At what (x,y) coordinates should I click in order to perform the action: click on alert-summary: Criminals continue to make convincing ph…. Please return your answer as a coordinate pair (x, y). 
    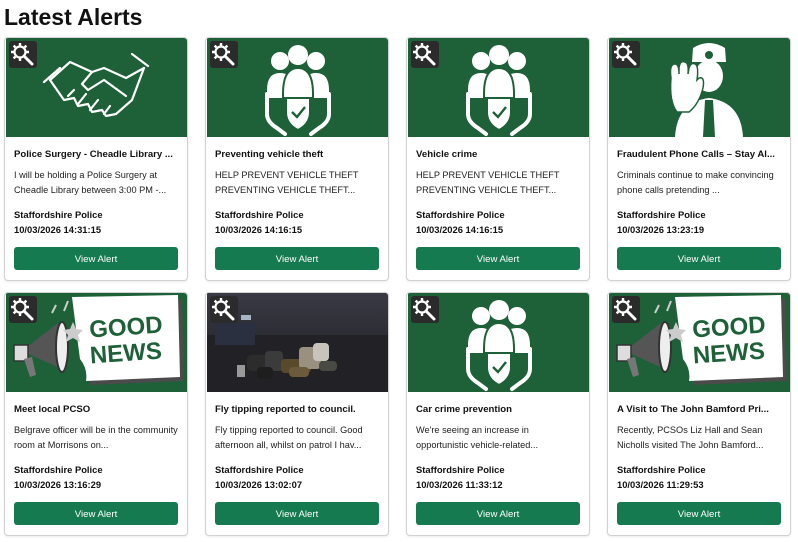
    Looking at the image, I should click on (695, 182).